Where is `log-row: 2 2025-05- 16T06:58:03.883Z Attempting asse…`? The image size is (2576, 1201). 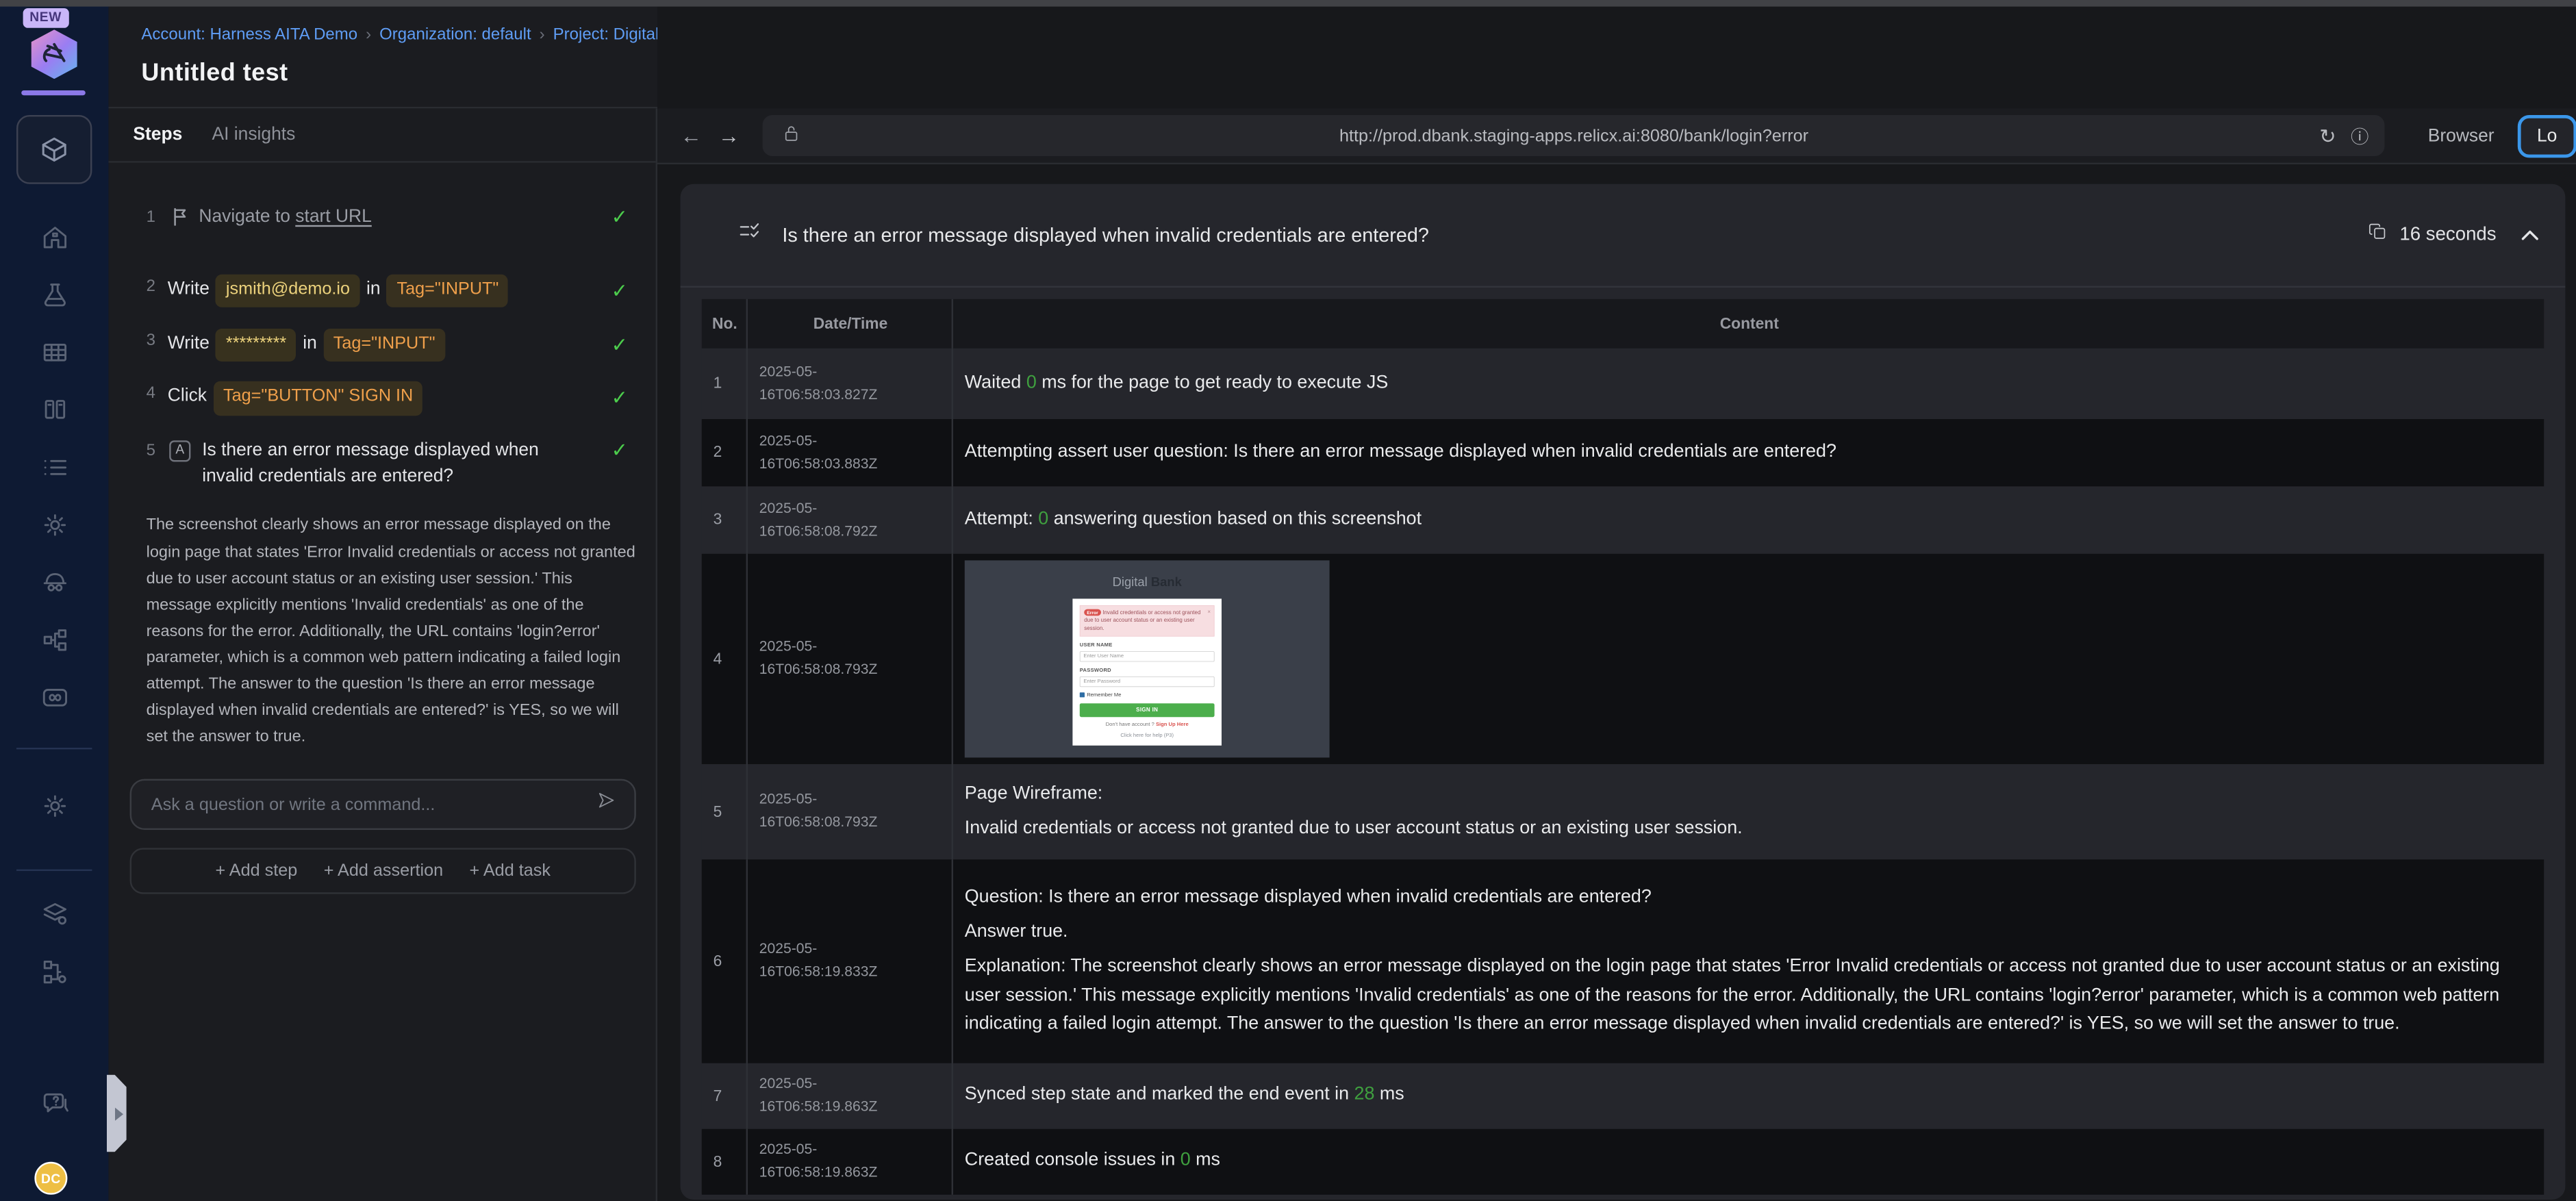
log-row: 2 2025-05- 16T06:58:03.883Z Attempting asse… is located at coordinates (1623, 453).